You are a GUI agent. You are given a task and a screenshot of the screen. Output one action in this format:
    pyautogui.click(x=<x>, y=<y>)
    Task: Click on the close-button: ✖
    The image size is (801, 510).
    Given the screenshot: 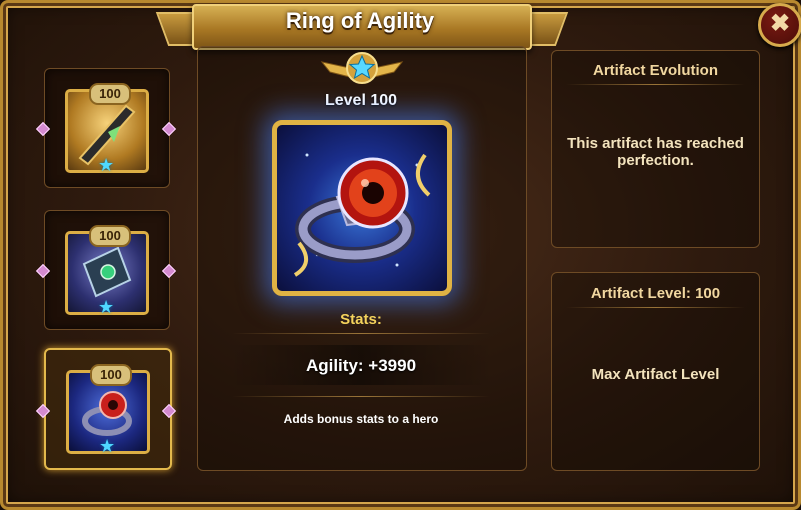 What is the action you would take?
    pyautogui.click(x=779, y=25)
    